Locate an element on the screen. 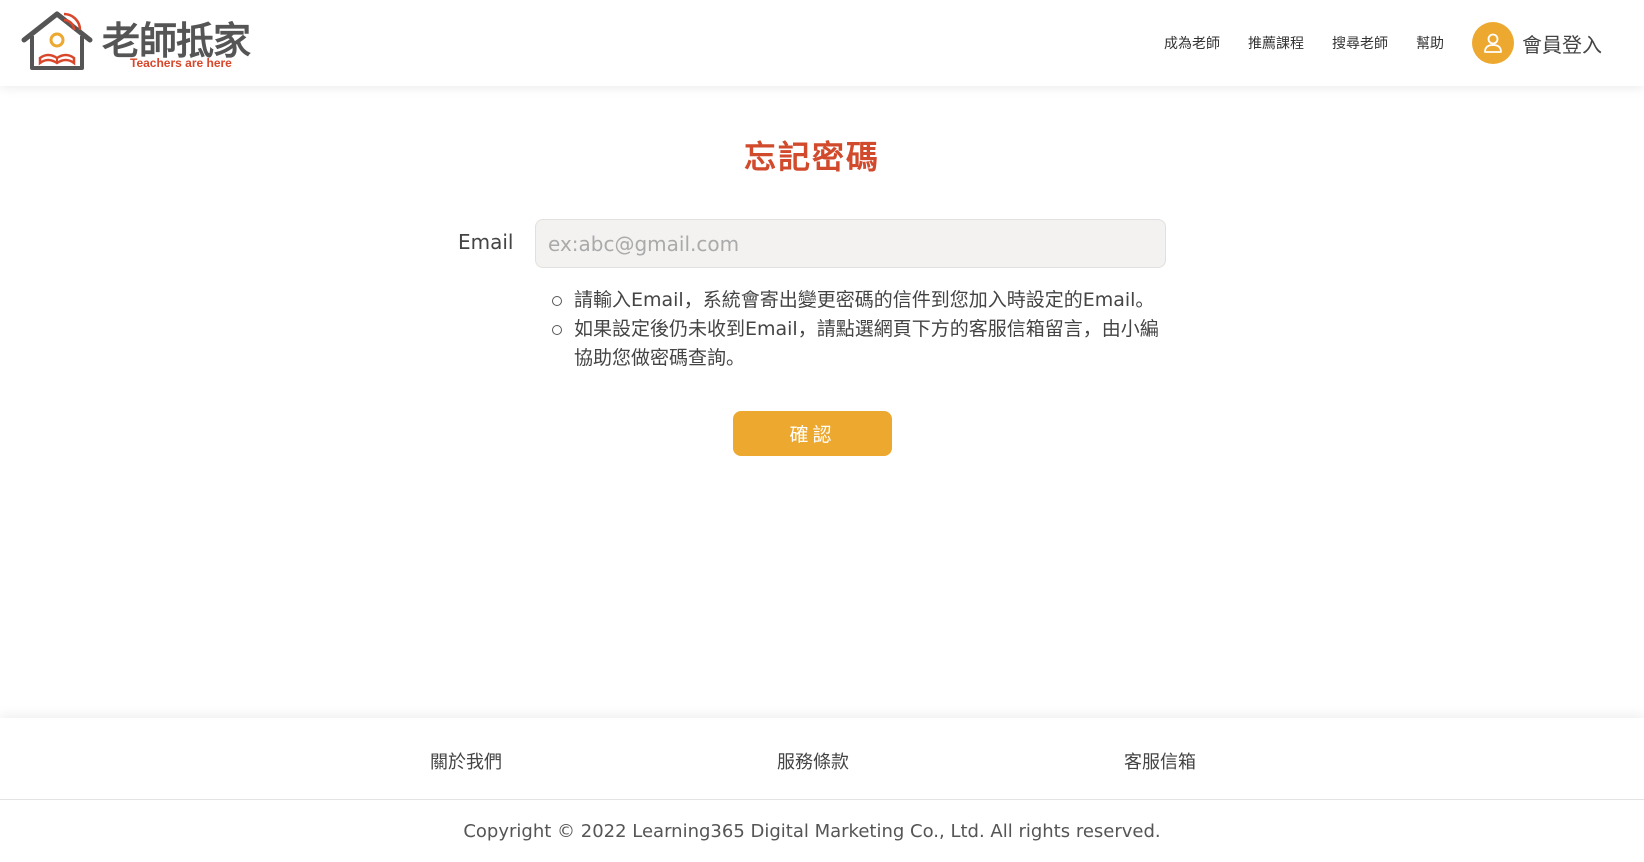 Image resolution: width=1644 pixels, height=862 pixels. nav-become-teacher: 成為老師 is located at coordinates (1192, 43).